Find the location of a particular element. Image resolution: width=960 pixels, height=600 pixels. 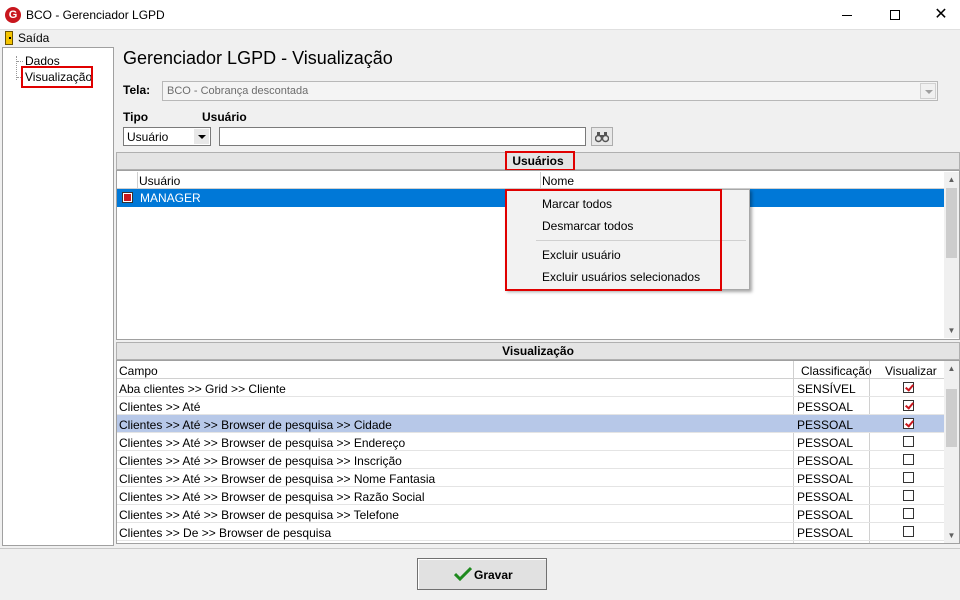

maximize-button is located at coordinates (895, 15).